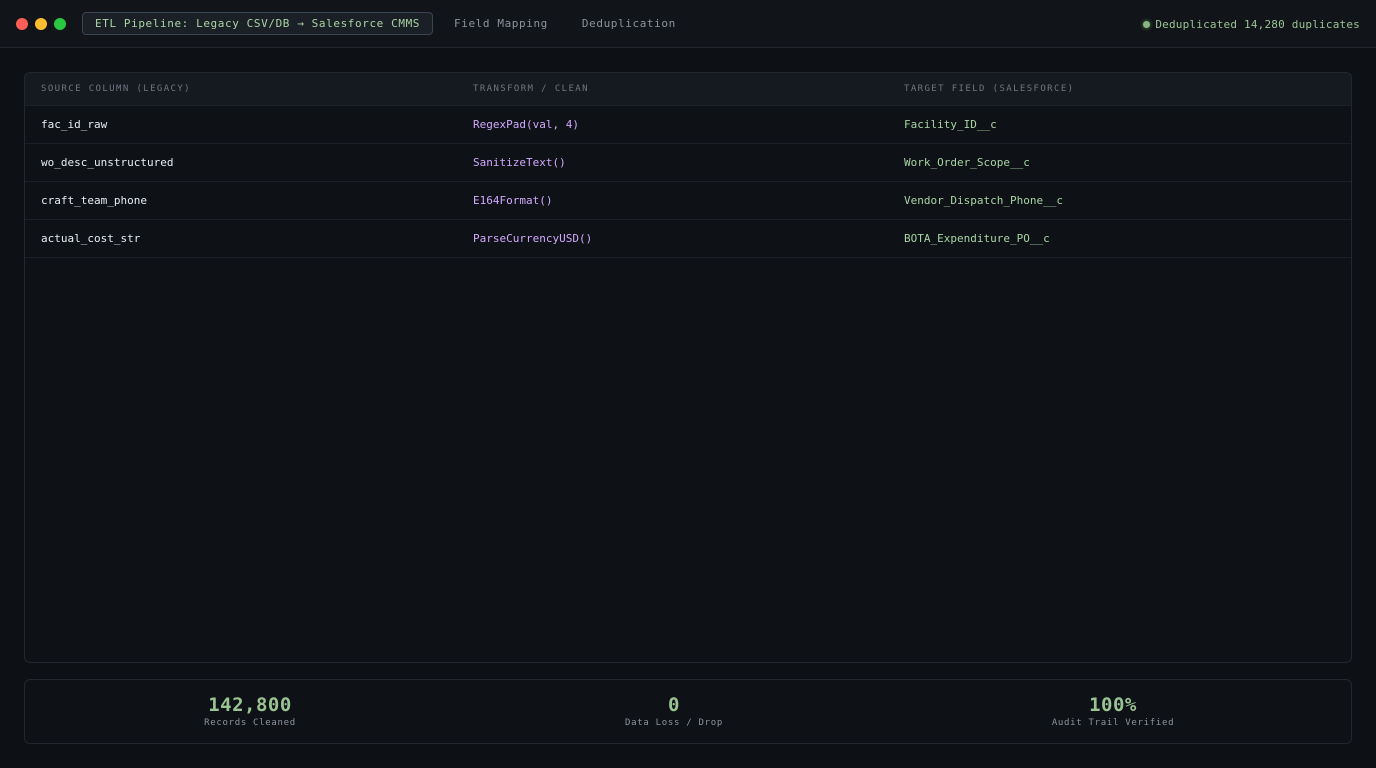  I want to click on transform-cell: E164Format(), so click(513, 200).